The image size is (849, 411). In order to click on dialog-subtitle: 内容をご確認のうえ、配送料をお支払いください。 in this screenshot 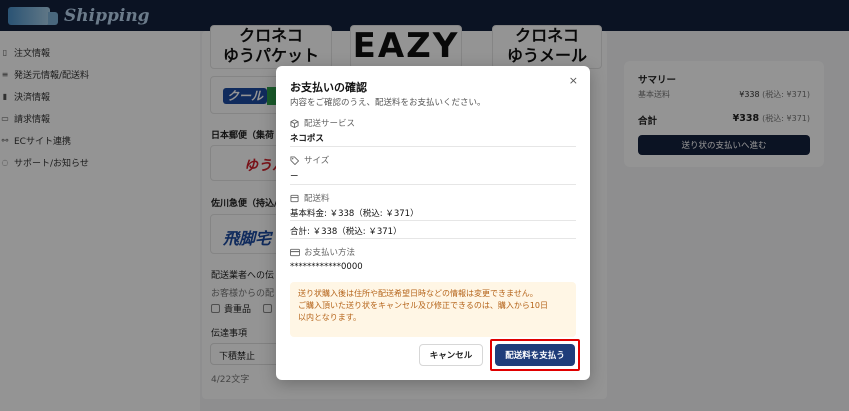, I will do `click(388, 103)`.